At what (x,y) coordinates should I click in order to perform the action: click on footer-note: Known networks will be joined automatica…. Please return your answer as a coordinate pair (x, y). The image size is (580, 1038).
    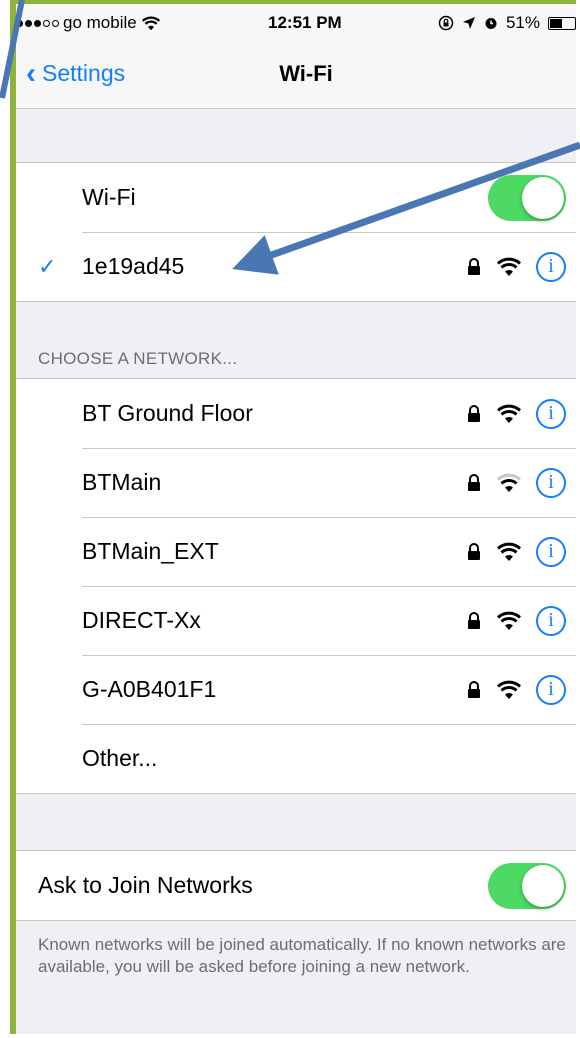
    Looking at the image, I should click on (302, 955).